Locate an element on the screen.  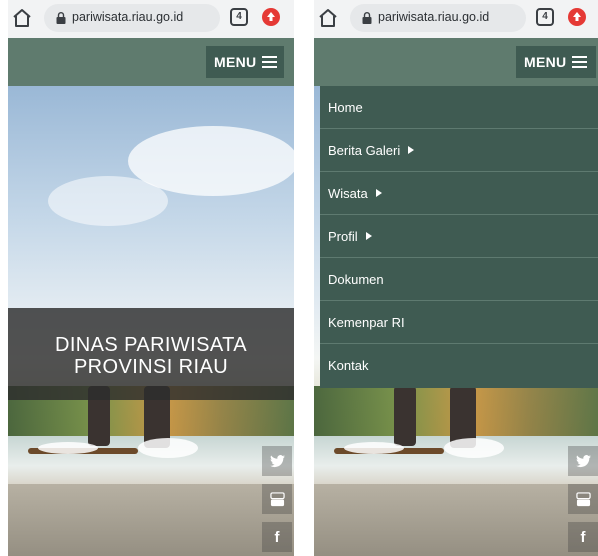
nav-item-label: Profil is located at coordinates (343, 236).